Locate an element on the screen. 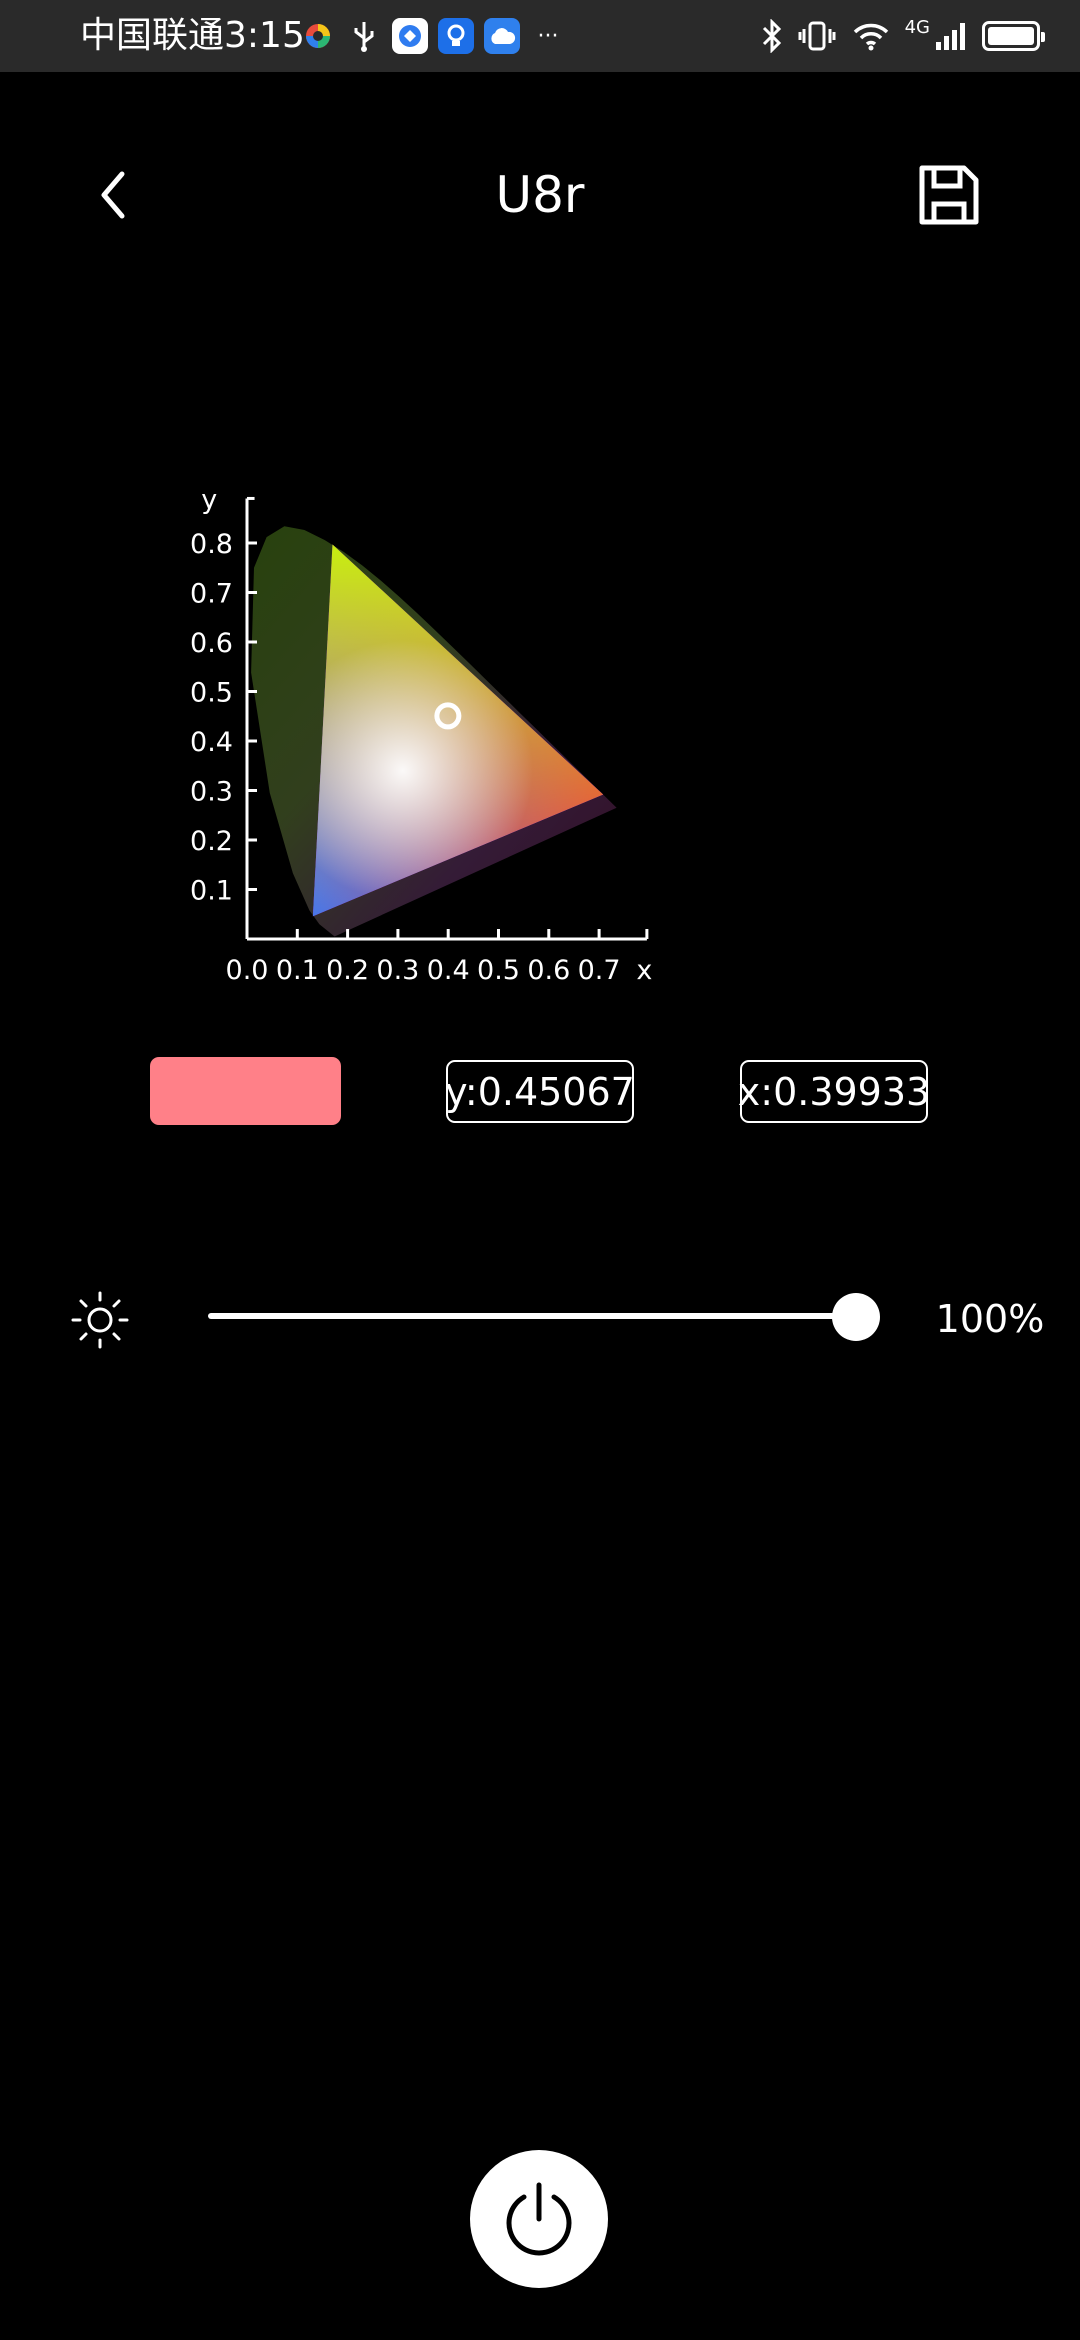 This screenshot has width=1080, height=2340. floppy-disk-icon is located at coordinates (949, 195).